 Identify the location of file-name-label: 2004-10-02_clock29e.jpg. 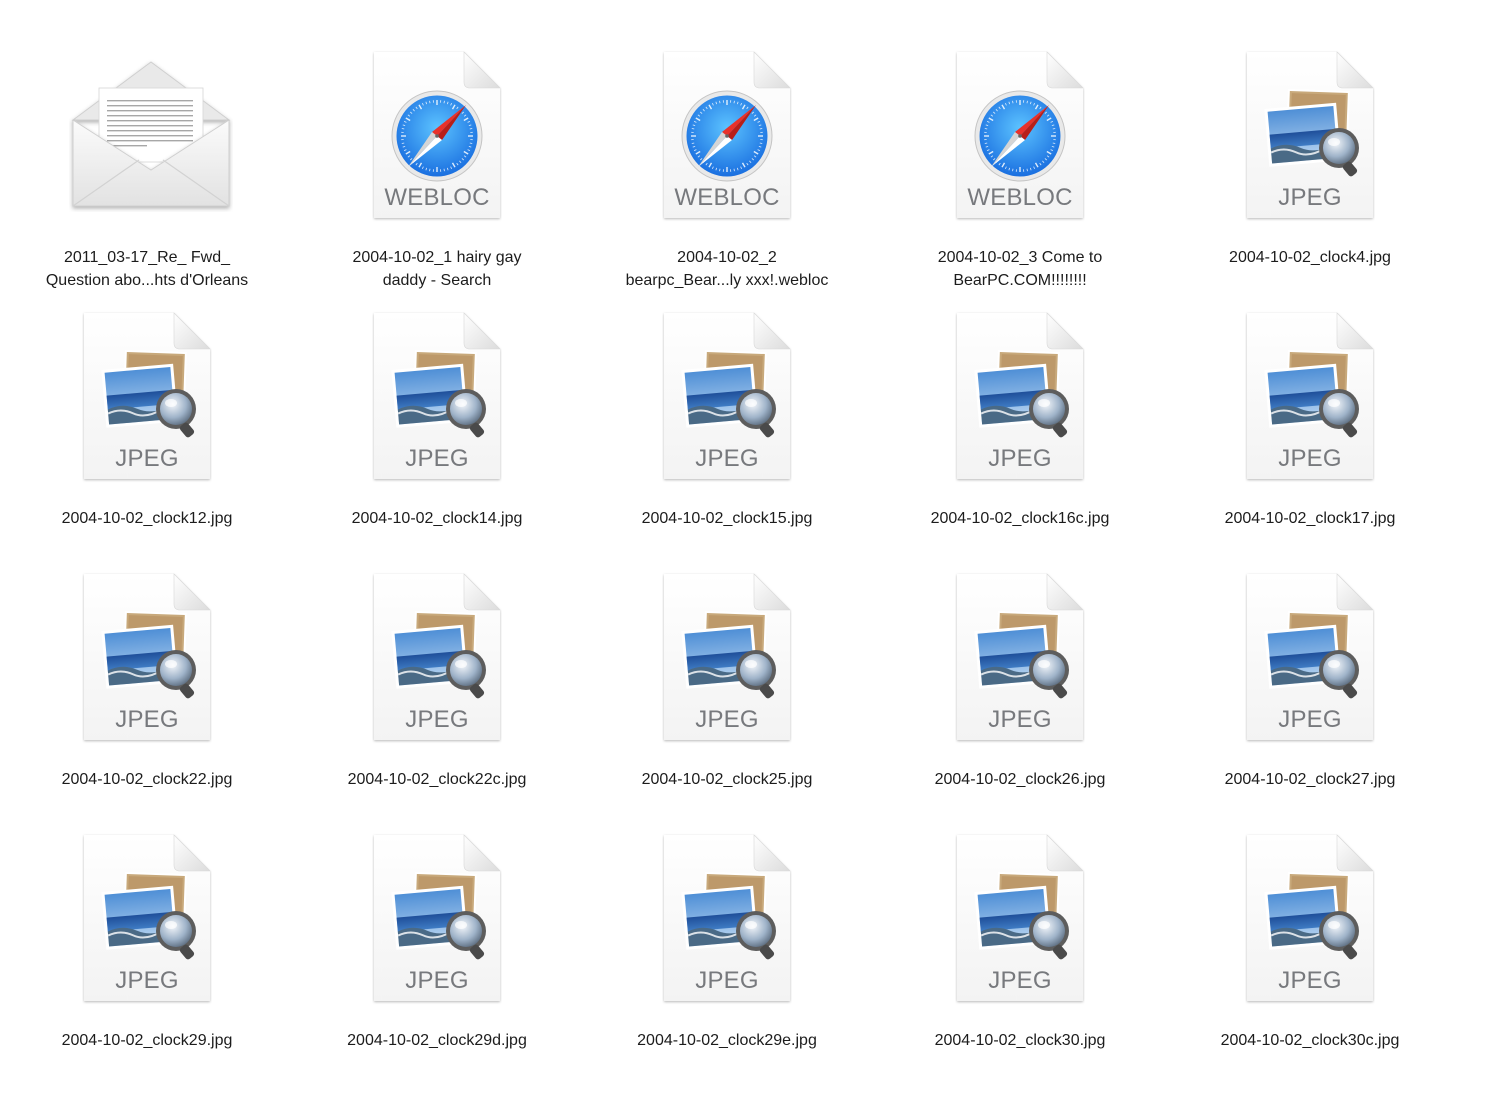
(727, 1040).